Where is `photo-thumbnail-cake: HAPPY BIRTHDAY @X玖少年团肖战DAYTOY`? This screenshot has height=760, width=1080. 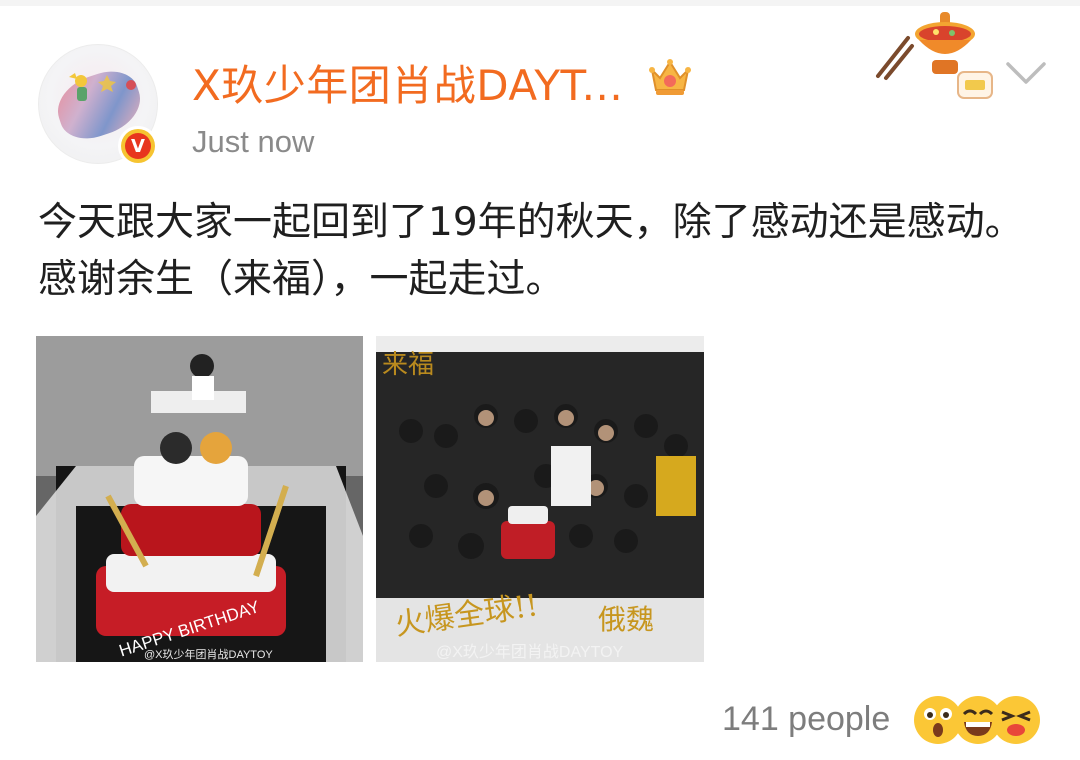 photo-thumbnail-cake: HAPPY BIRTHDAY @X玖少年团肖战DAYTOY is located at coordinates (199, 499).